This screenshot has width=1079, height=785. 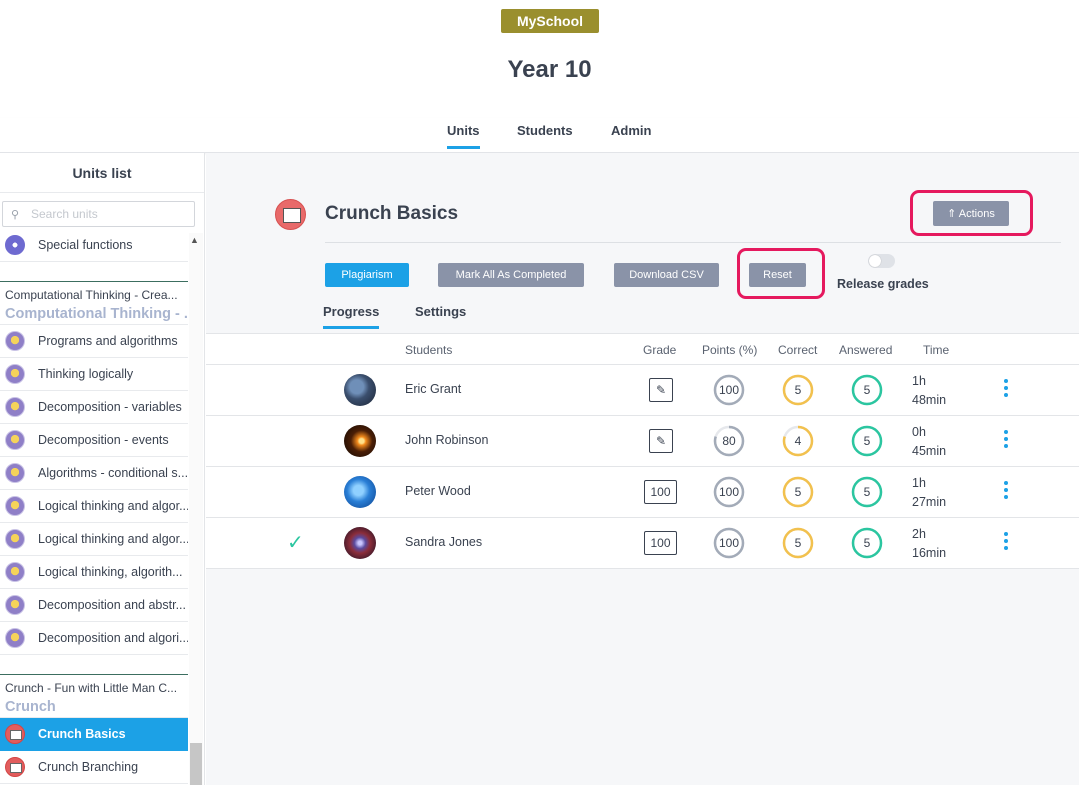 I want to click on reset-highlight, so click(x=781, y=273).